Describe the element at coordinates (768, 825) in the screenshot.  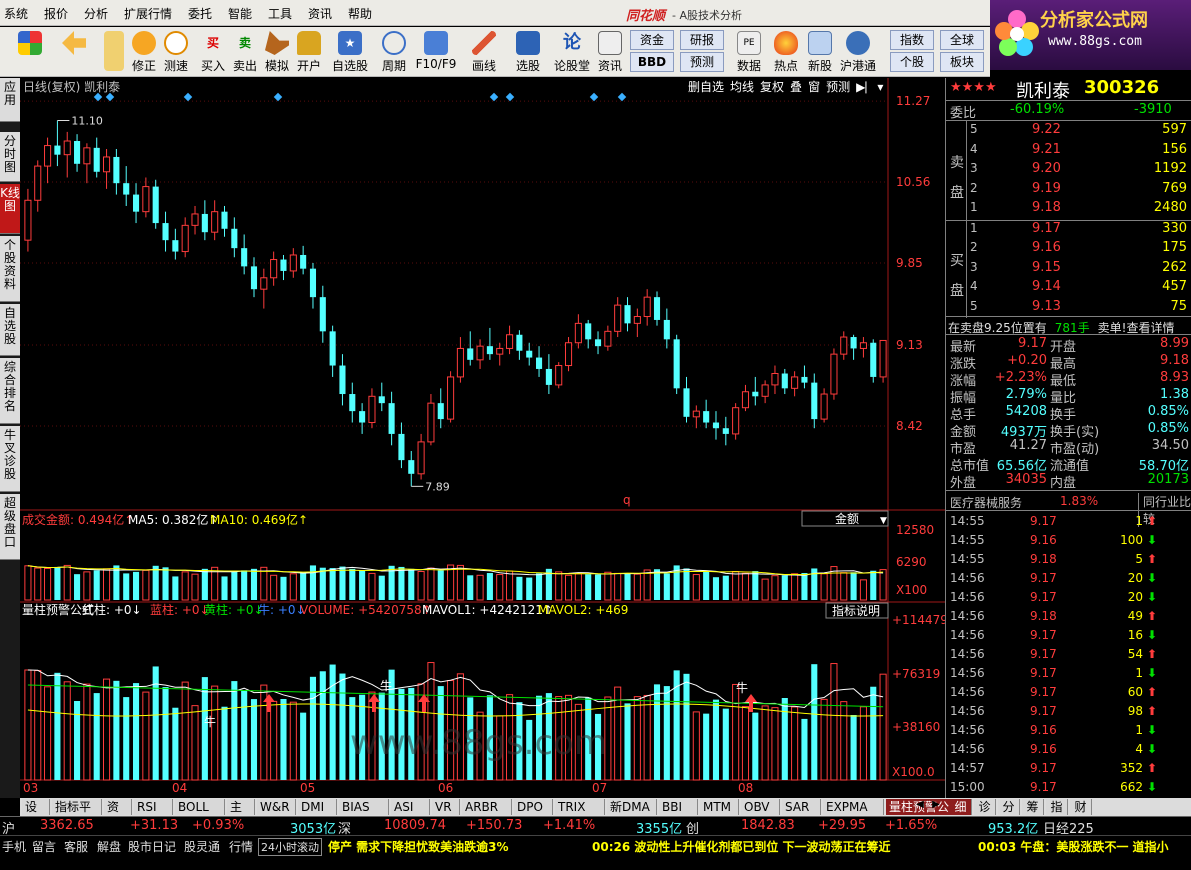
I see `cy-value: 1842.83` at that location.